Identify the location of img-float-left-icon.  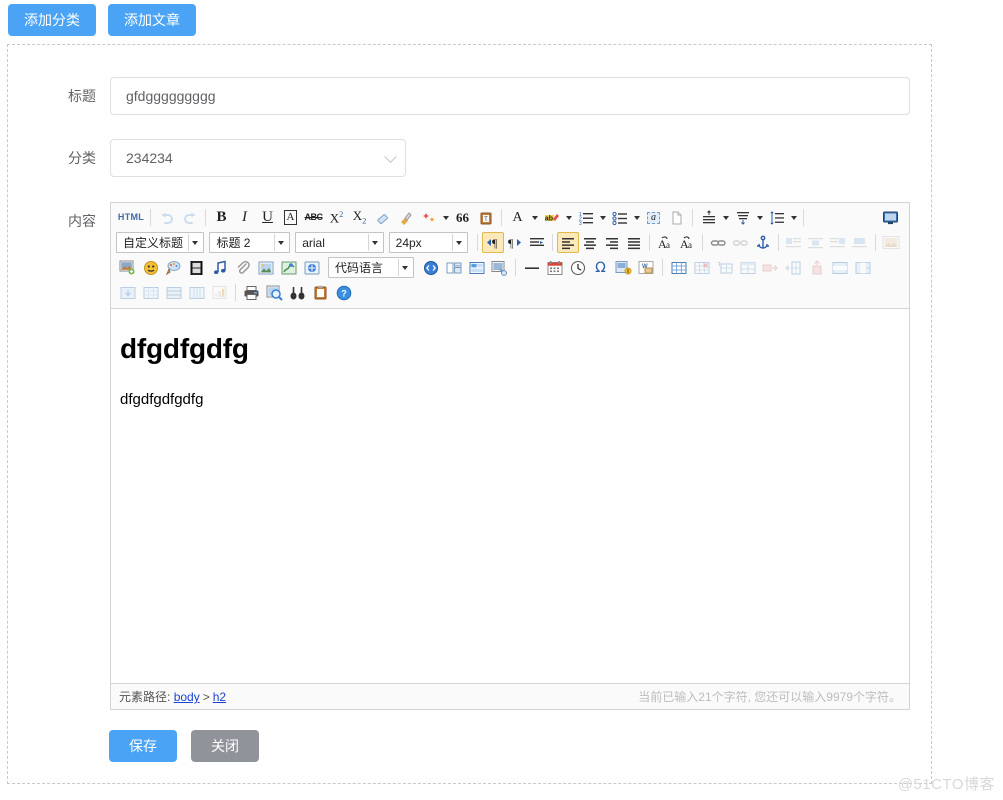
(794, 242).